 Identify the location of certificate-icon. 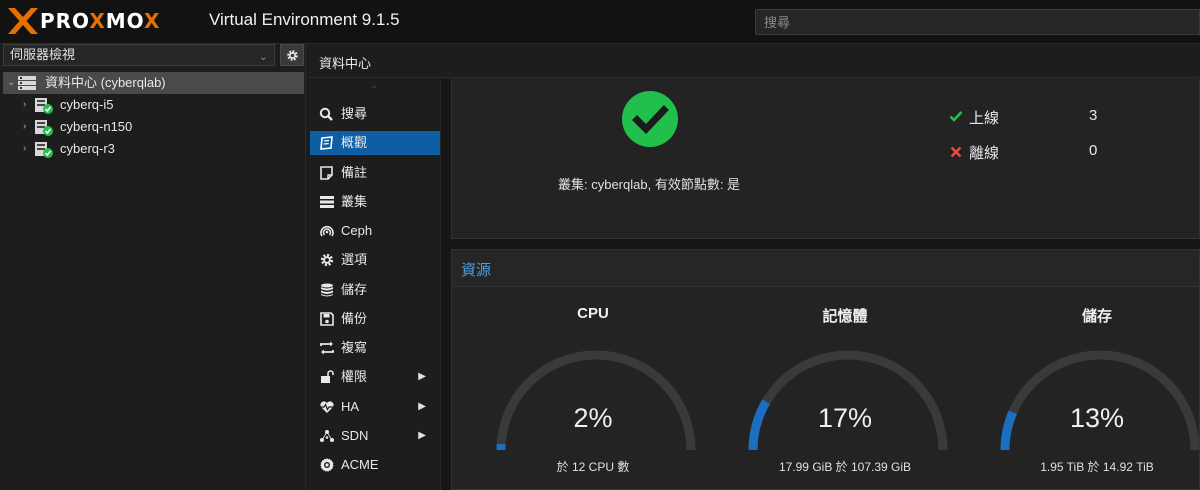
(327, 465).